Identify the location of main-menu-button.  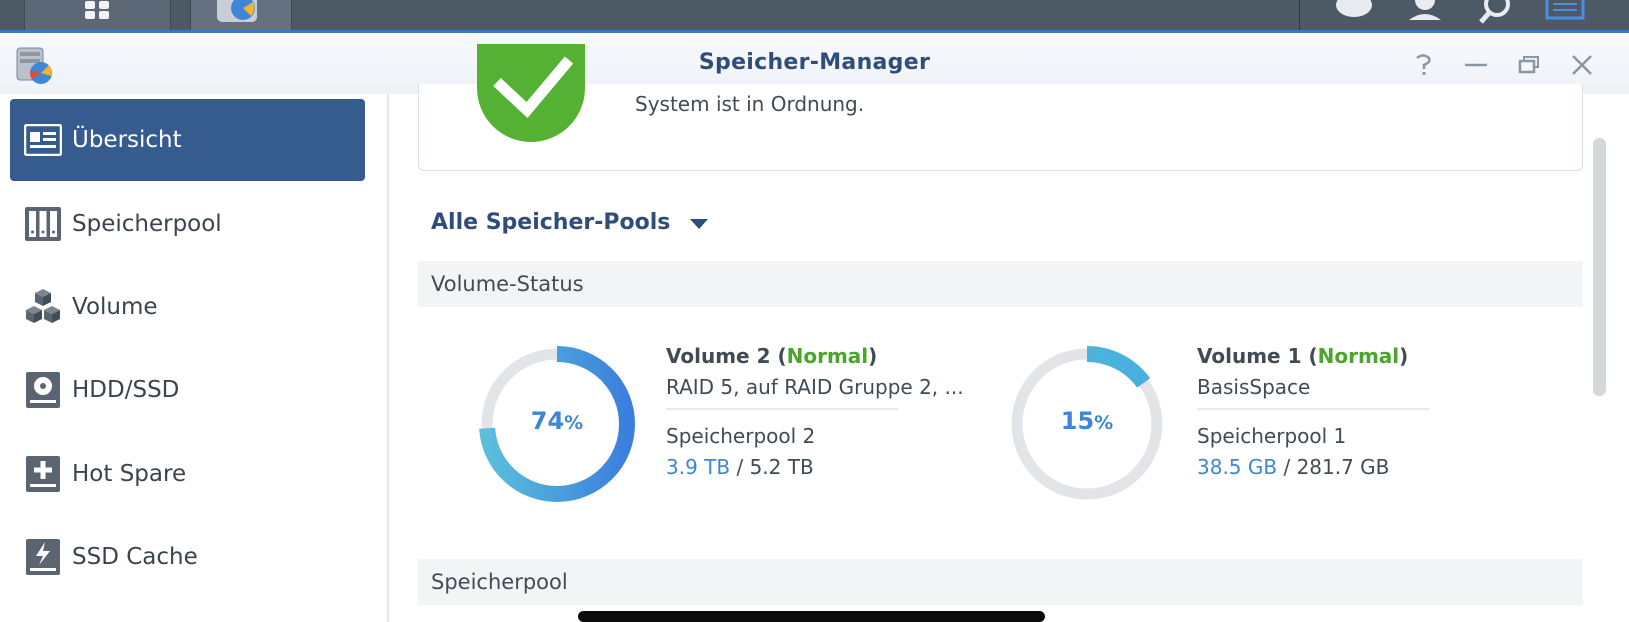
(97, 15).